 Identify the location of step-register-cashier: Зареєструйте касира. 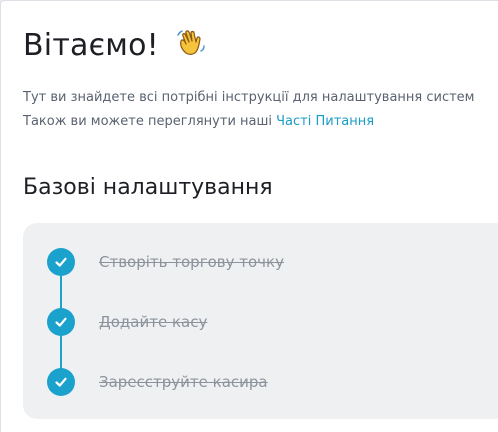
(157, 382).